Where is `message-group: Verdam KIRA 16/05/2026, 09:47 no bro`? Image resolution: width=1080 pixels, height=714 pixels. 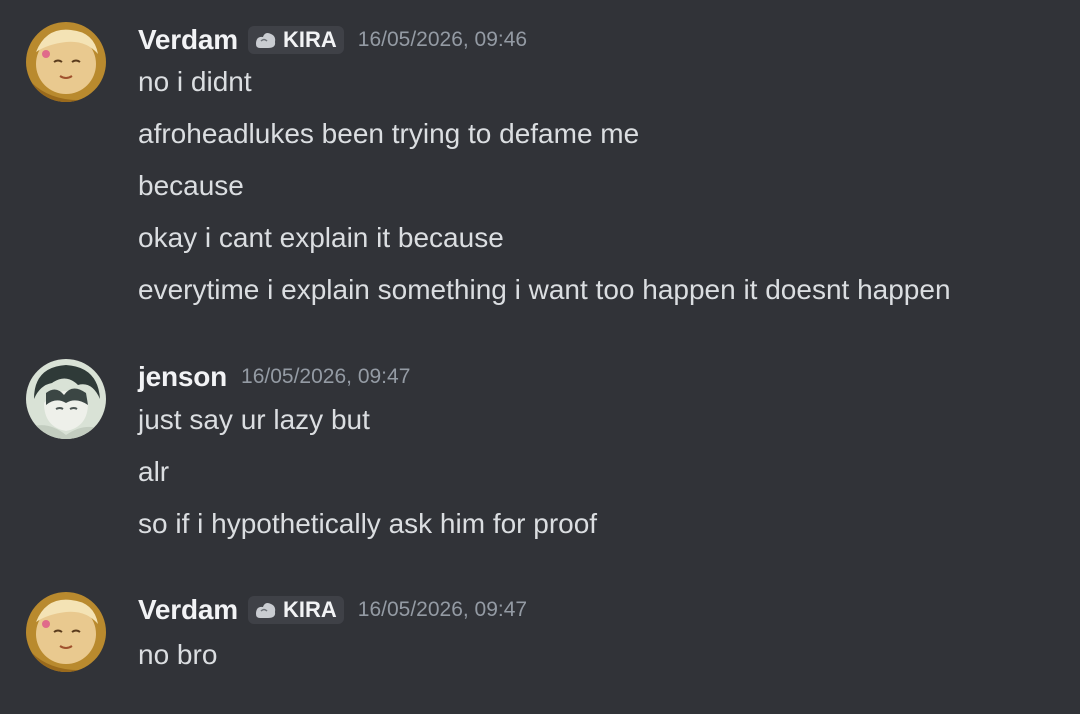 message-group: Verdam KIRA 16/05/2026, 09:47 no bro is located at coordinates (540, 637).